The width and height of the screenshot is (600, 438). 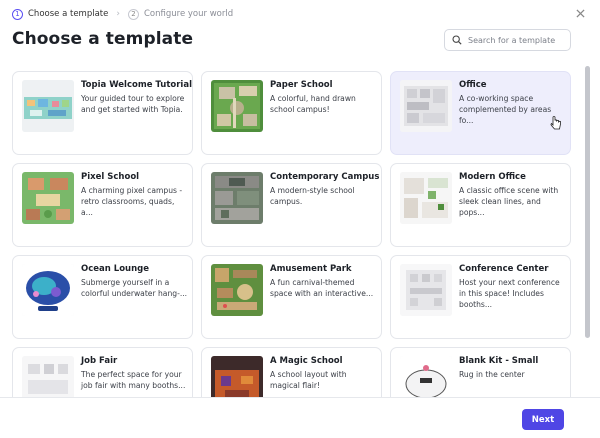 I want to click on step-2-label: Configure your world, so click(x=188, y=14).